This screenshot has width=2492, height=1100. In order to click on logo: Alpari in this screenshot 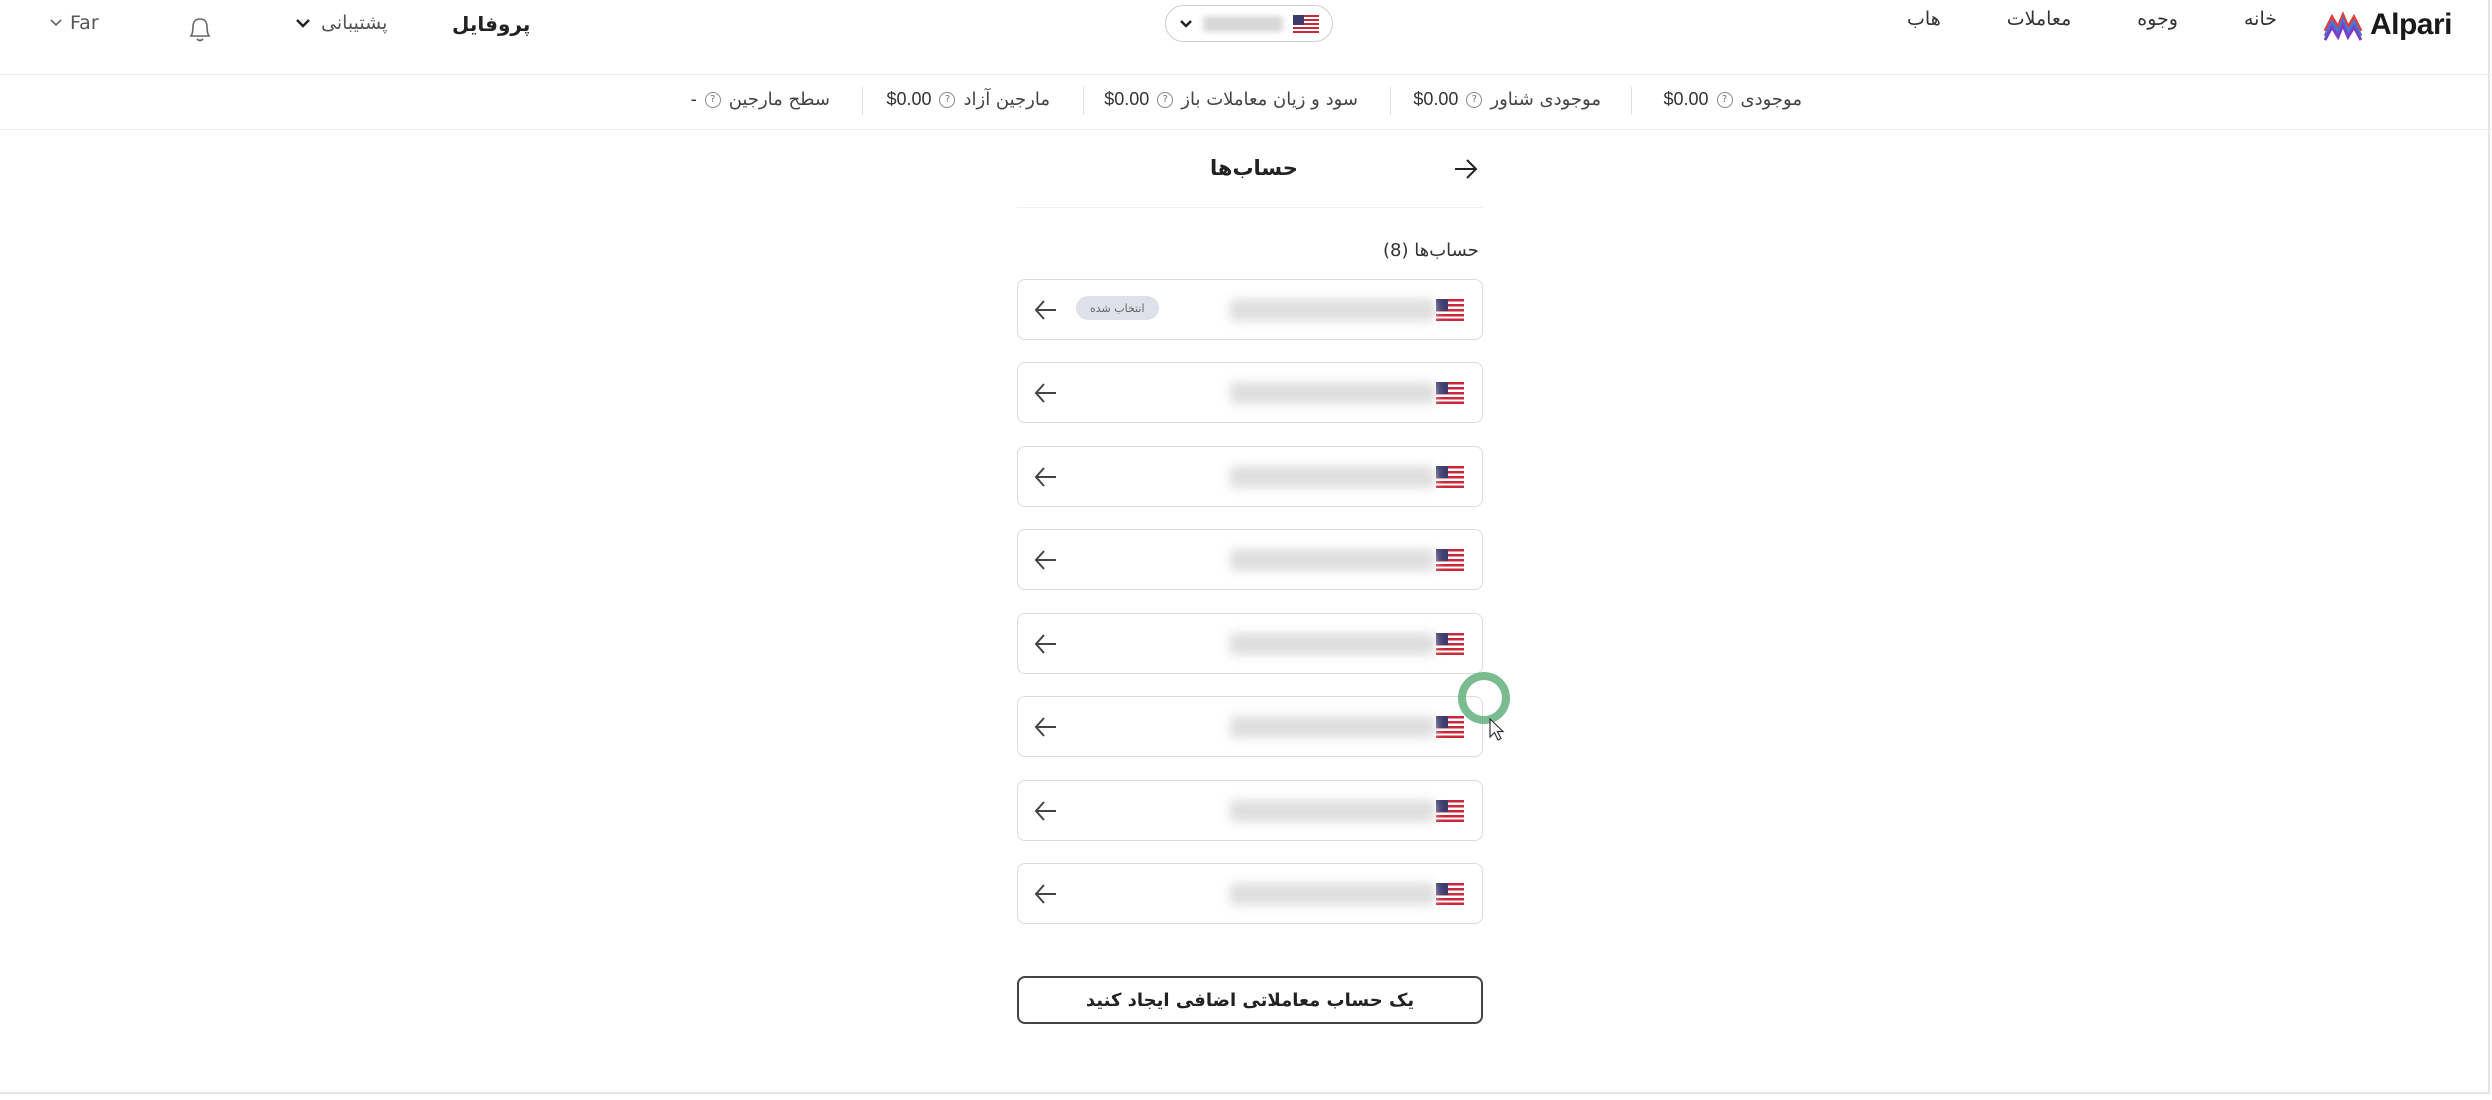, I will do `click(2388, 25)`.